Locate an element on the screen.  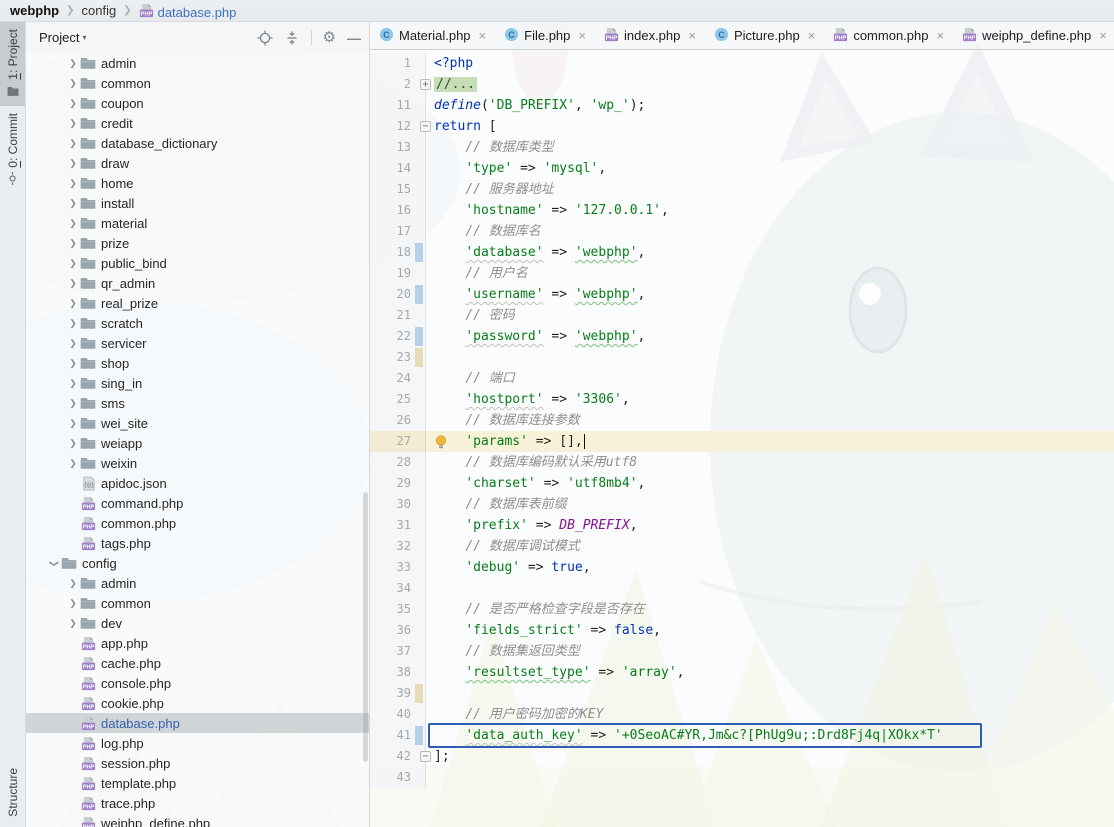
code-line: 30 // 数据库表前缀 is located at coordinates (742, 504).